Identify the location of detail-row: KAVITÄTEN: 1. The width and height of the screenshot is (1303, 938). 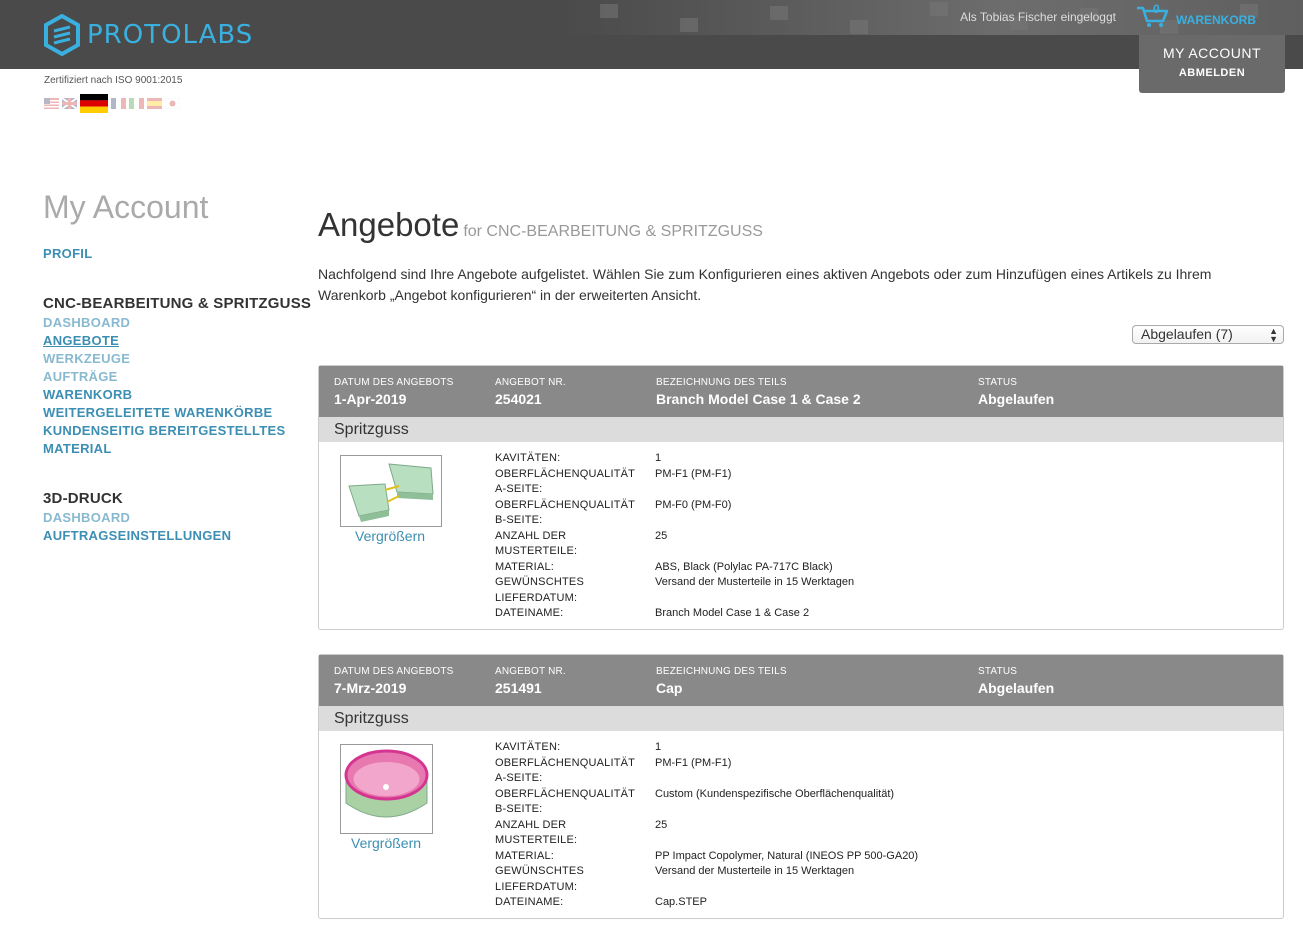
(674, 459).